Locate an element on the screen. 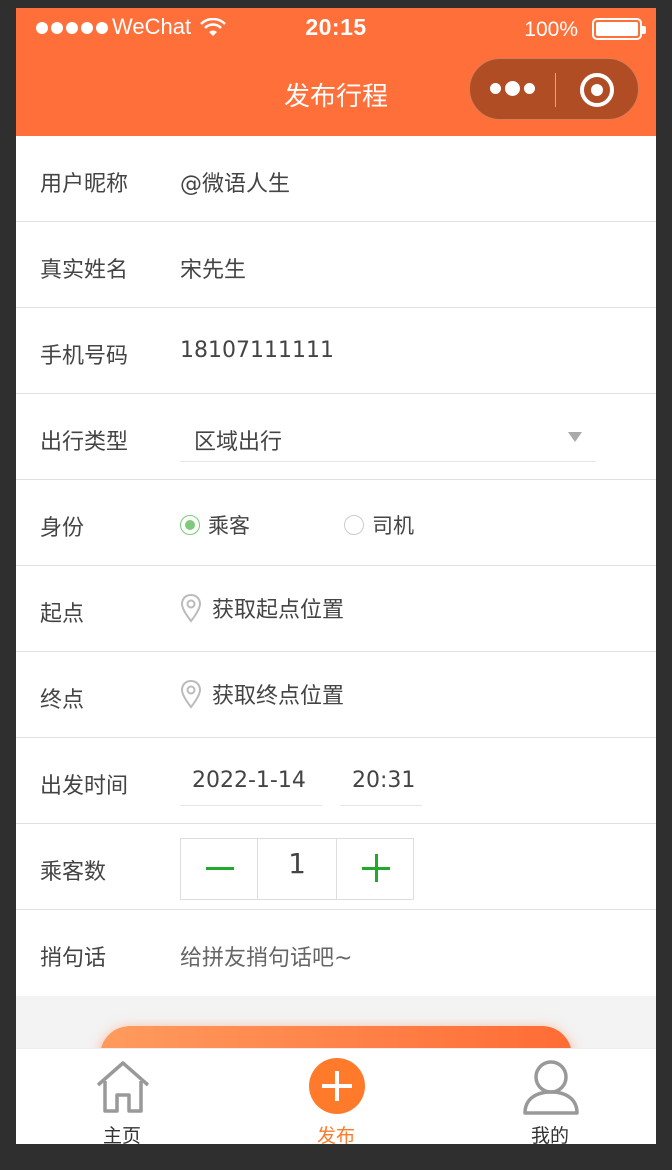  start-label: 起点 is located at coordinates (62, 614).